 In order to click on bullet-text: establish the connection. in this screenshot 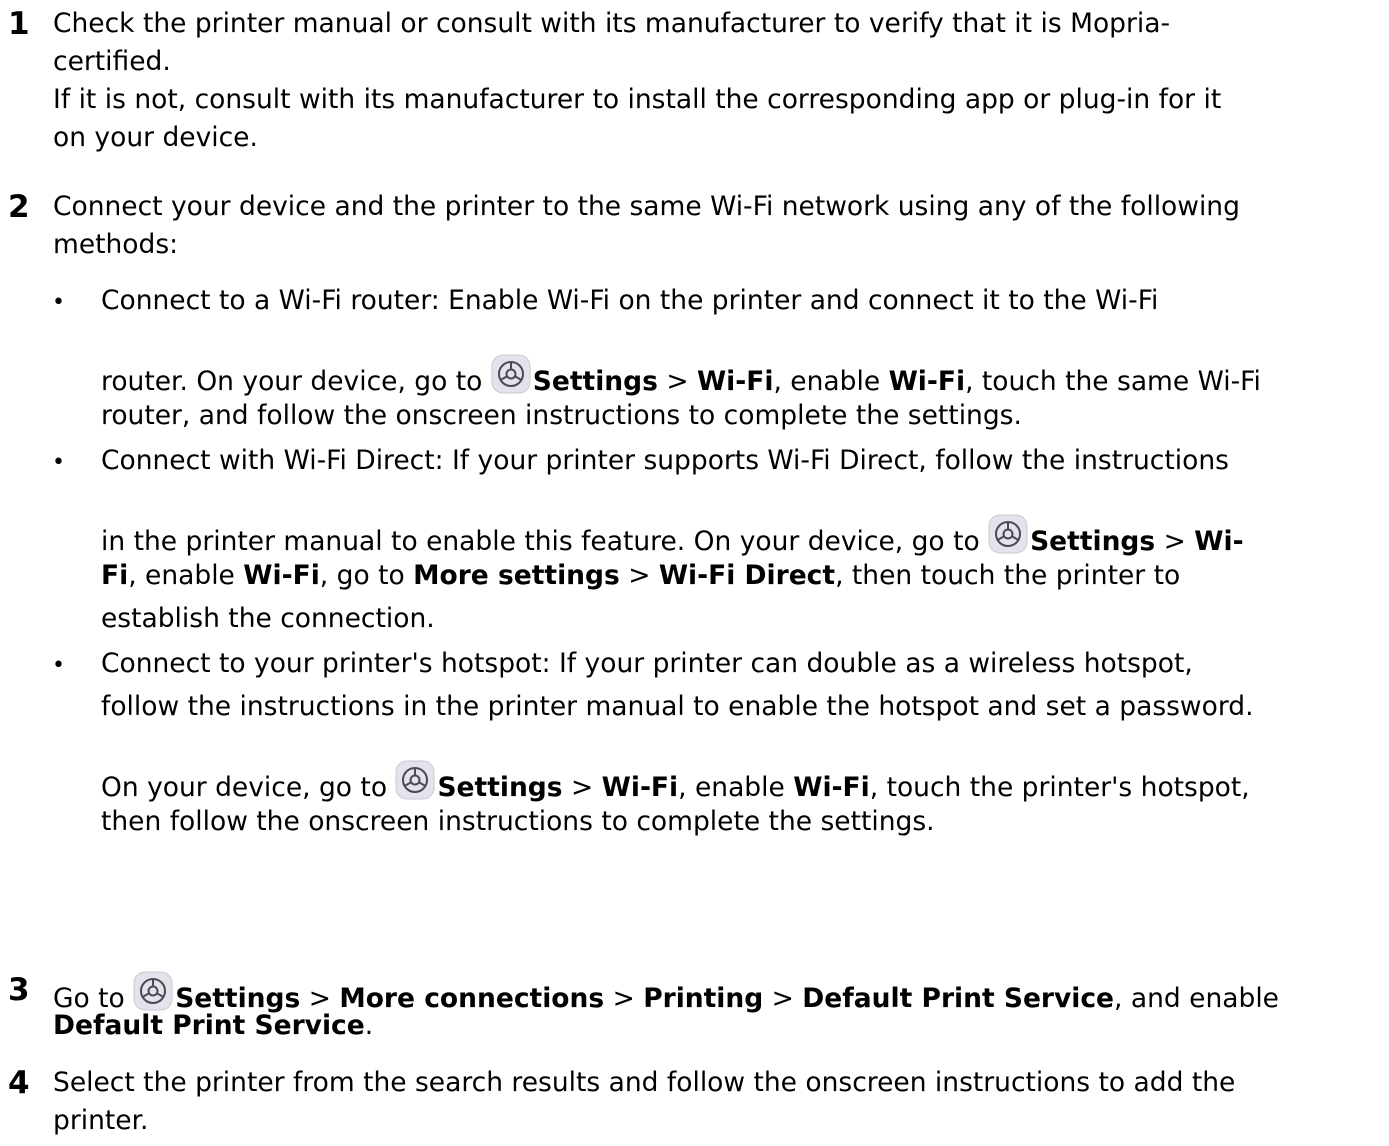, I will do `click(268, 618)`.